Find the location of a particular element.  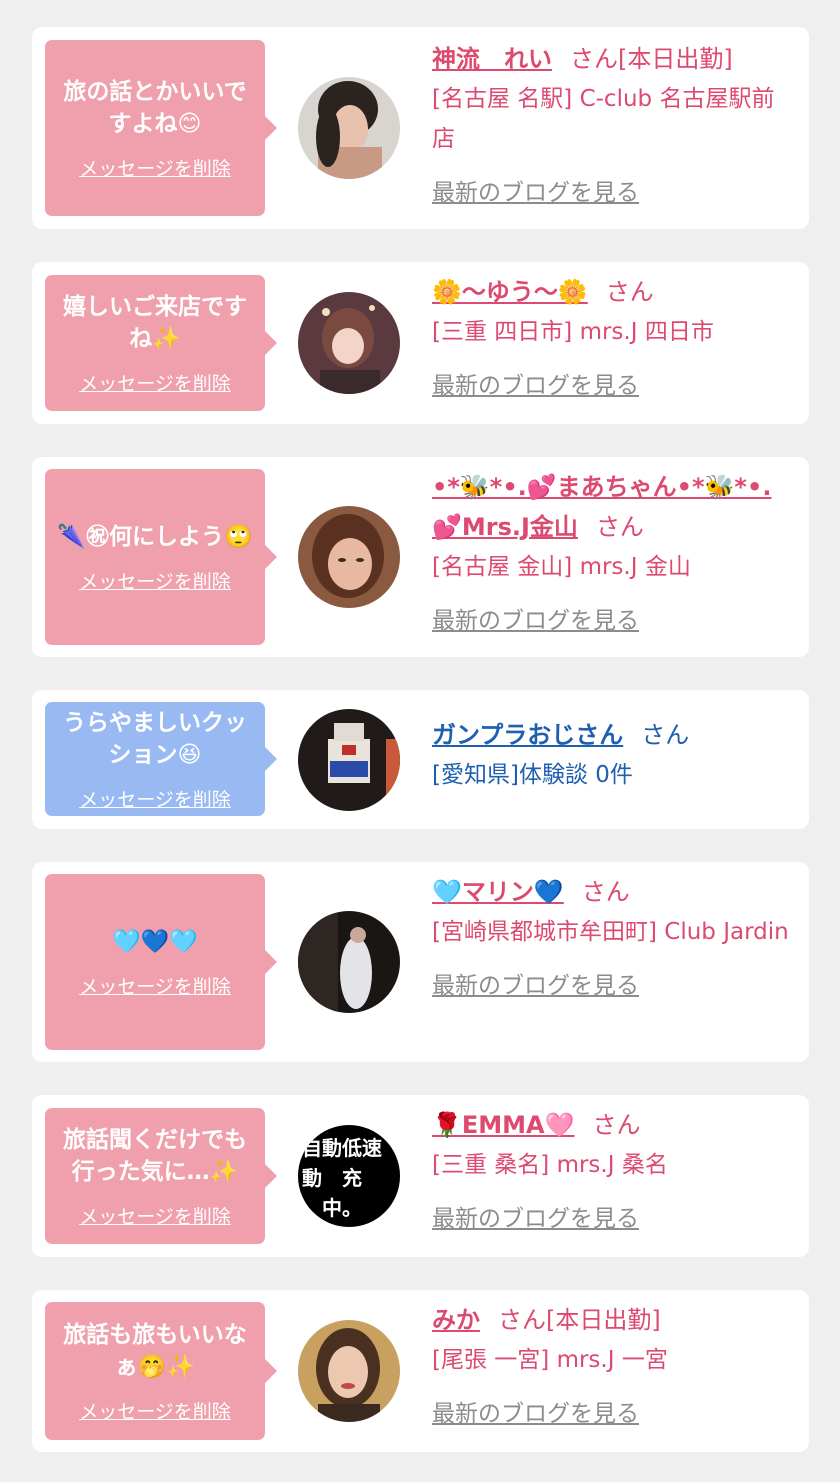

profile-name-link: みか is located at coordinates (456, 1320).